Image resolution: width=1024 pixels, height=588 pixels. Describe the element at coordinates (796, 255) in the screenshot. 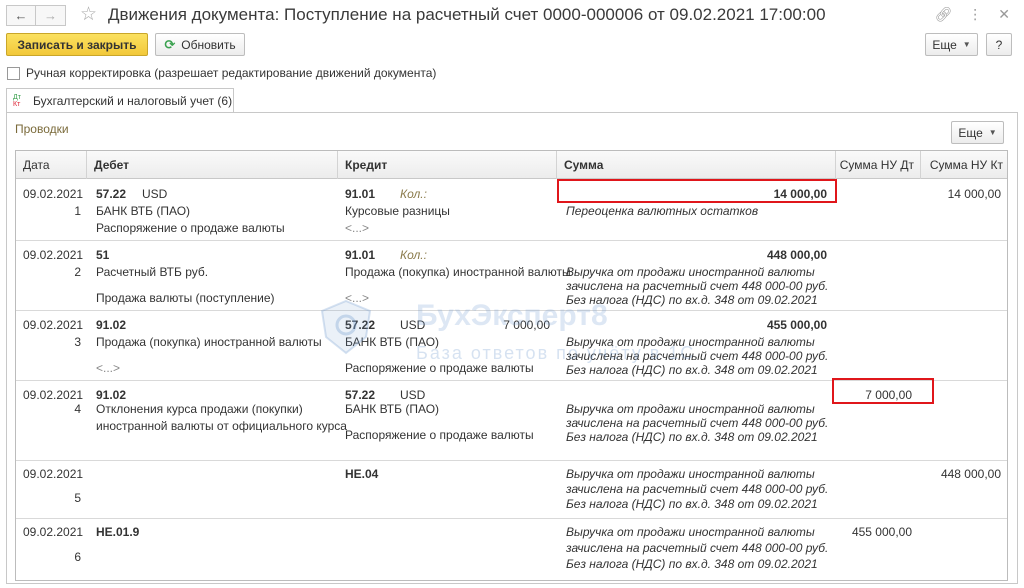

I see `amount-value: 448 000,00` at that location.